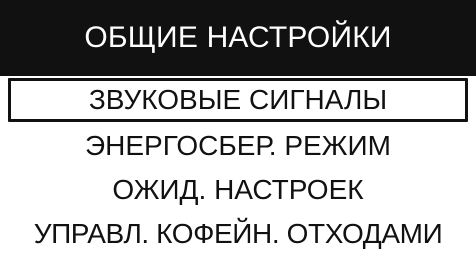 This screenshot has width=476, height=256. I want to click on menu-item-label: УПРАВЛ. КОФЕЙН. ОТХОДАМИ, so click(238, 233).